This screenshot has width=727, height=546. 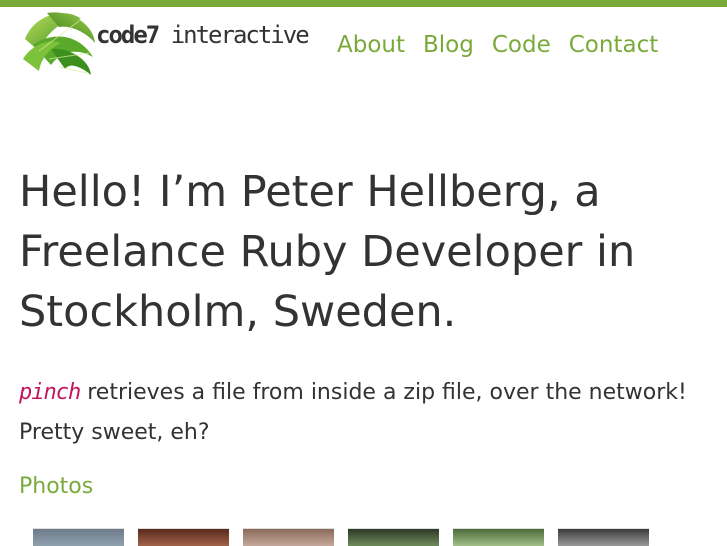 I want to click on nav-contact: Contact, so click(x=613, y=45).